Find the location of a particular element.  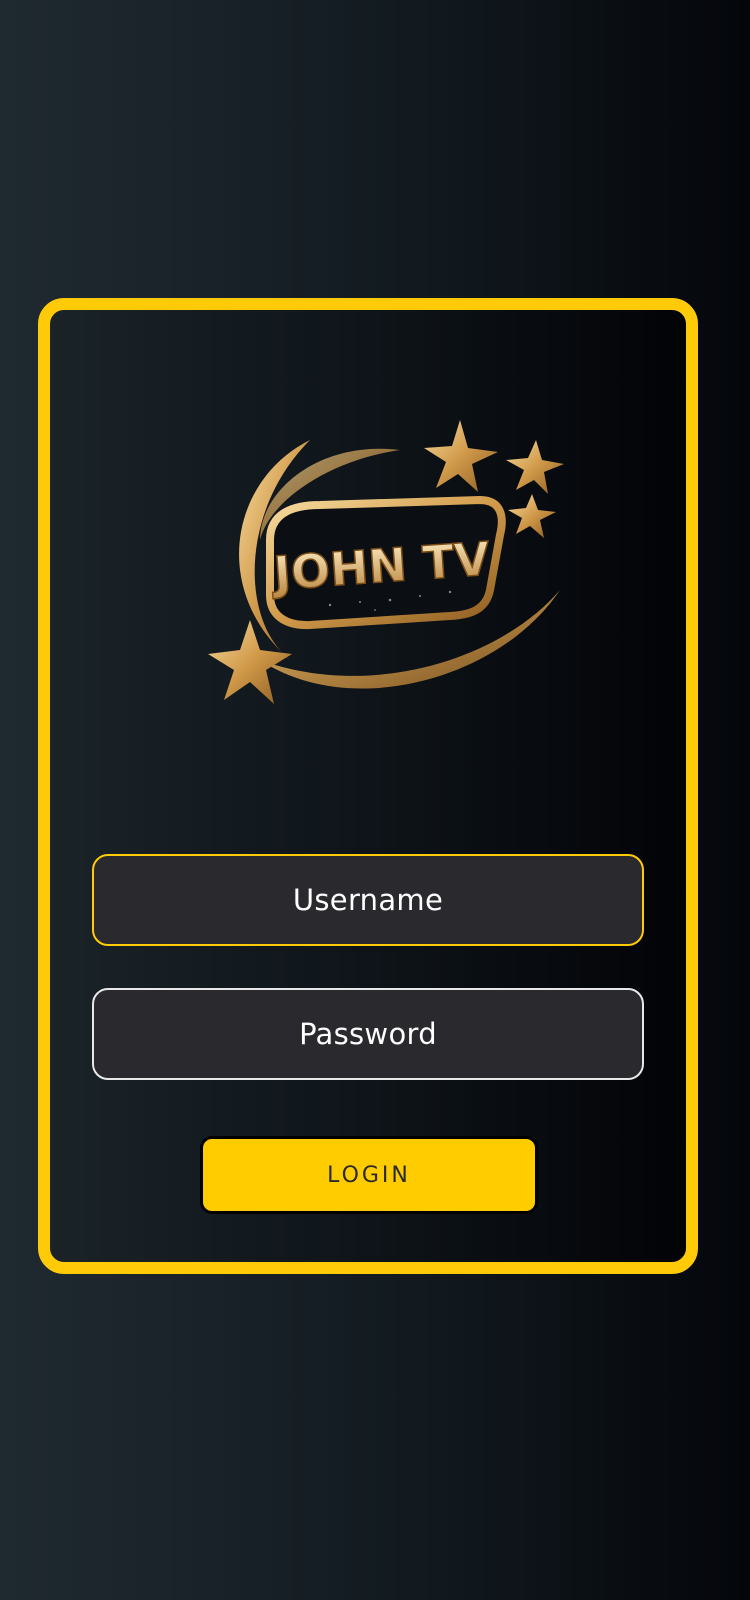

username-field: Username is located at coordinates (368, 900).